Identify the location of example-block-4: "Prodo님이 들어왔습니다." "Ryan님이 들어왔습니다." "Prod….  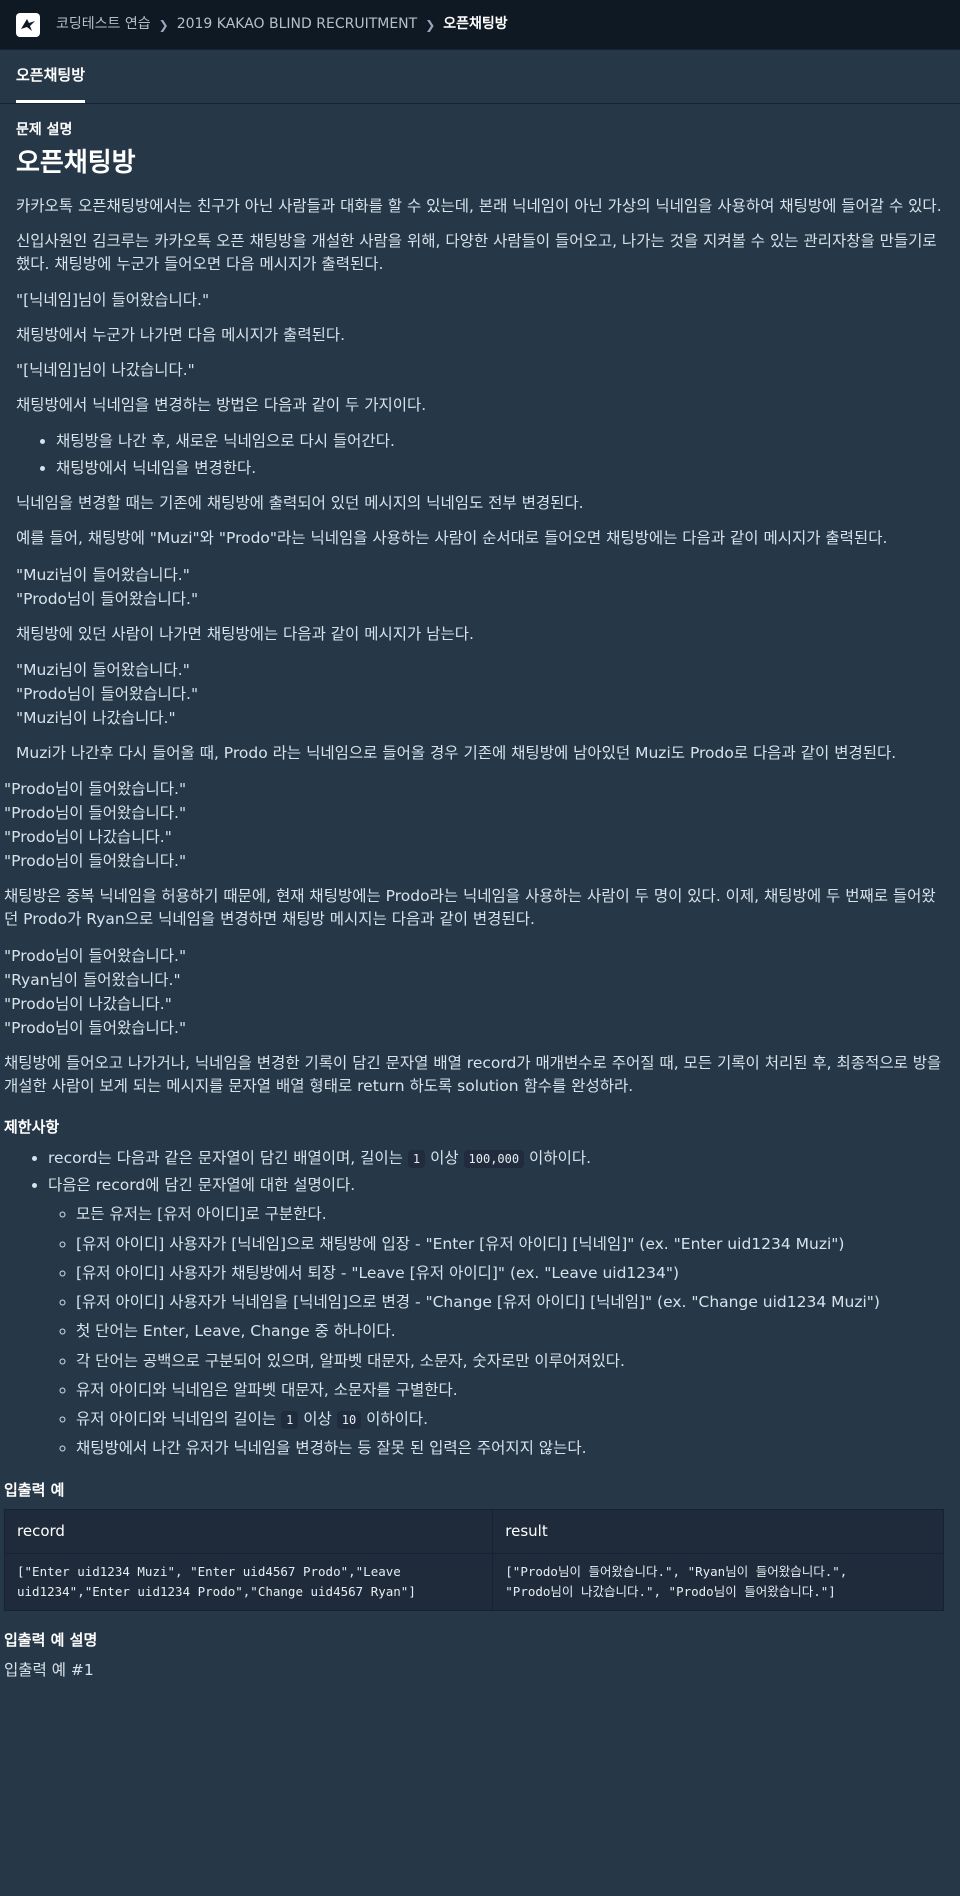
(474, 992).